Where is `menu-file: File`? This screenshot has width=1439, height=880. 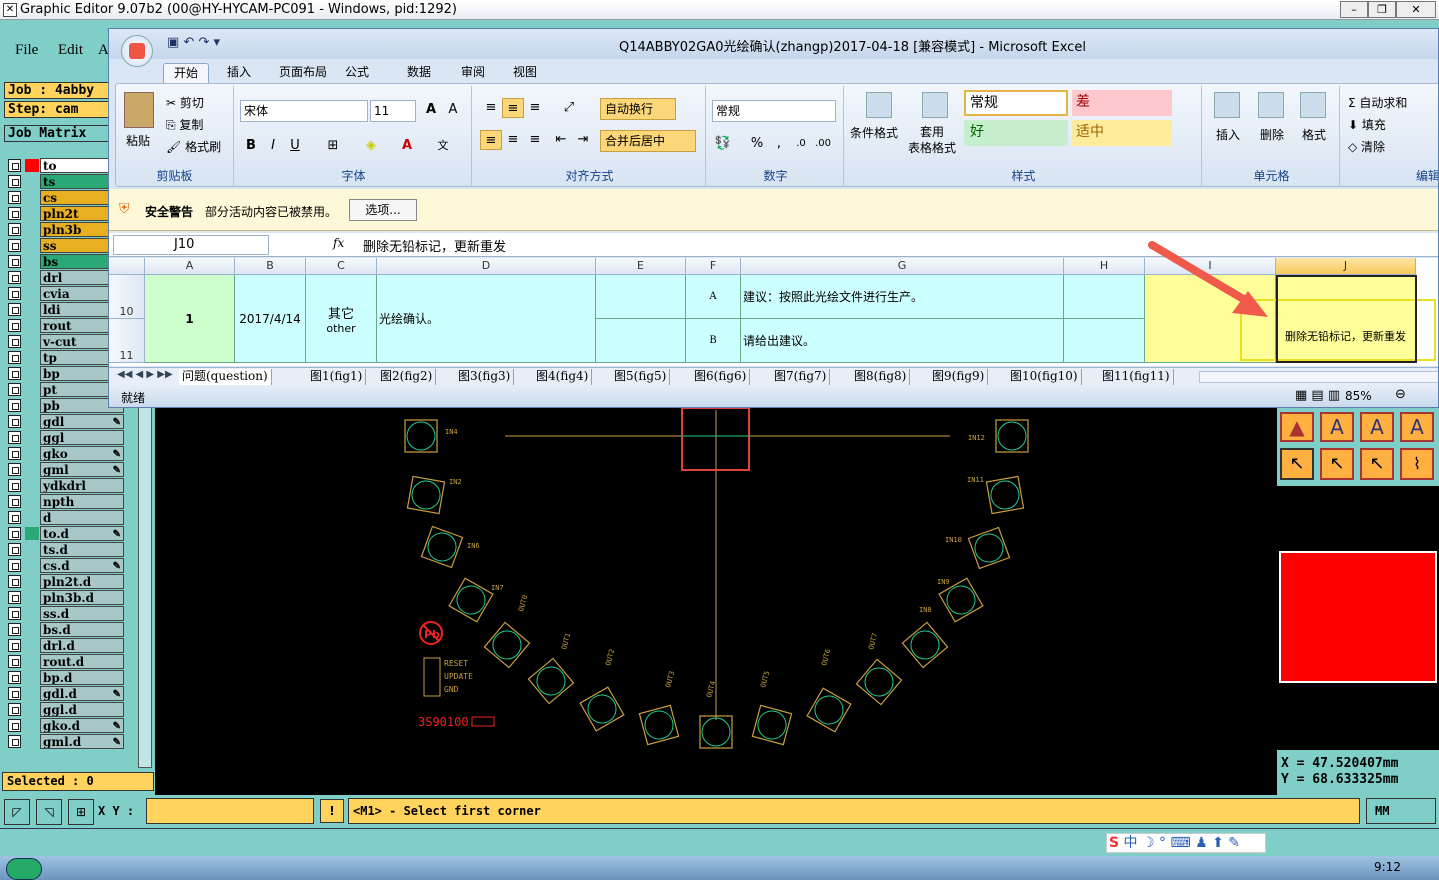 menu-file: File is located at coordinates (26, 50).